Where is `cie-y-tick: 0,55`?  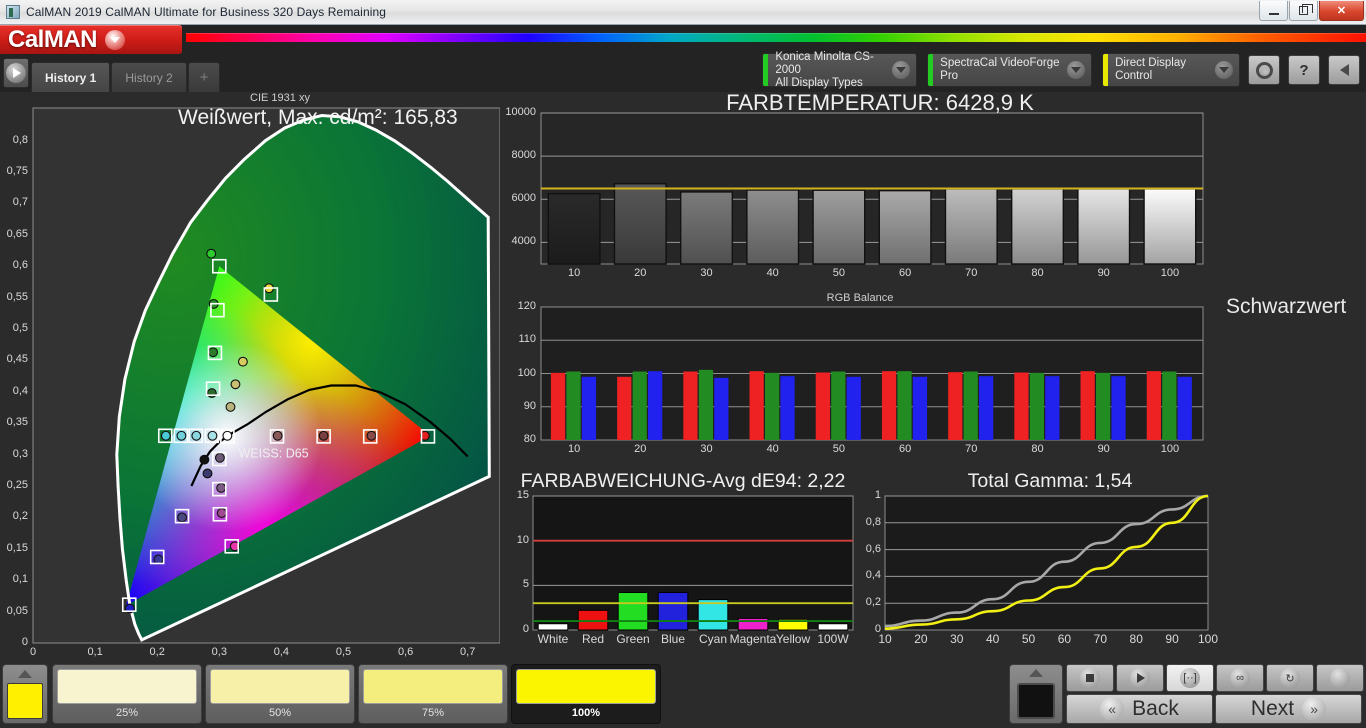
cie-y-tick: 0,55 is located at coordinates (17, 296).